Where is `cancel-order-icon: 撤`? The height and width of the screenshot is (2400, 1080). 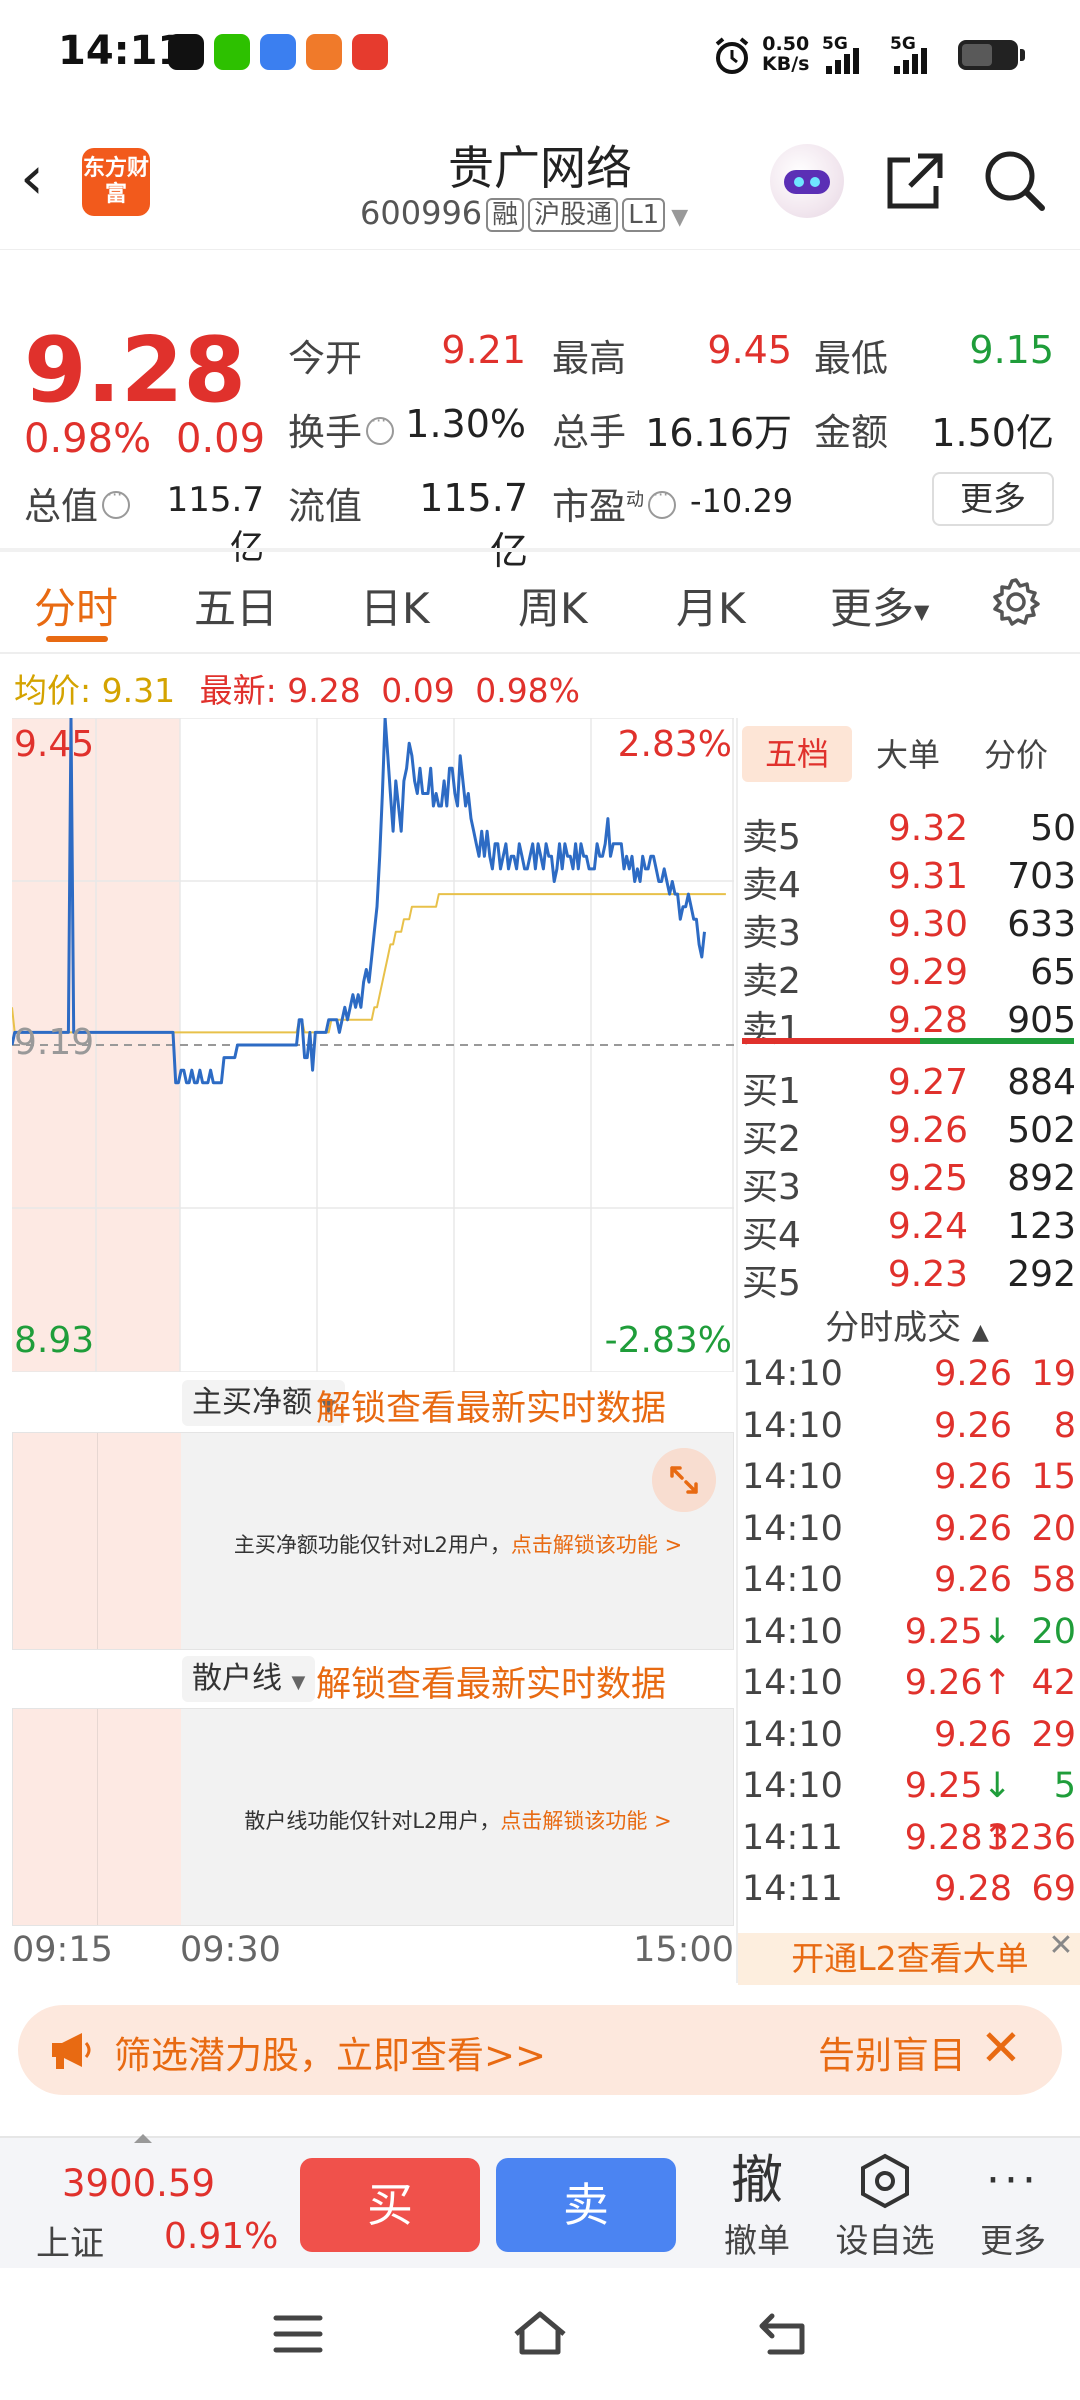
cancel-order-icon: 撤 is located at coordinates (756, 2181).